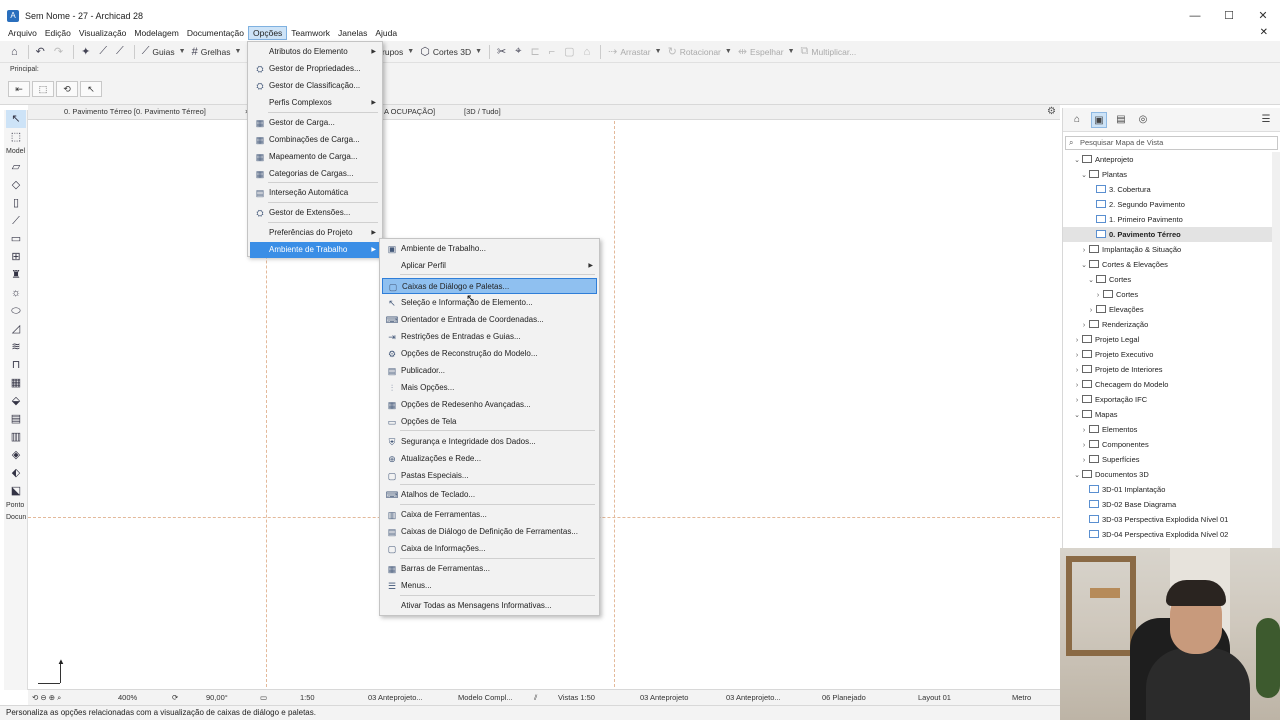  What do you see at coordinates (1263, 16) in the screenshot?
I see `close-window-button: ✕` at bounding box center [1263, 16].